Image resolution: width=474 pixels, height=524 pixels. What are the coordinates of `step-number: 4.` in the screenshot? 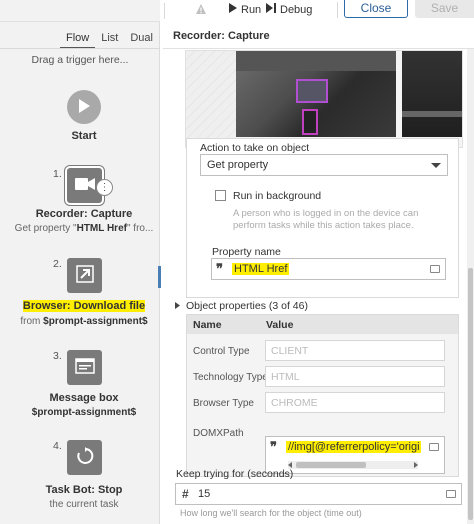 It's located at (57, 446).